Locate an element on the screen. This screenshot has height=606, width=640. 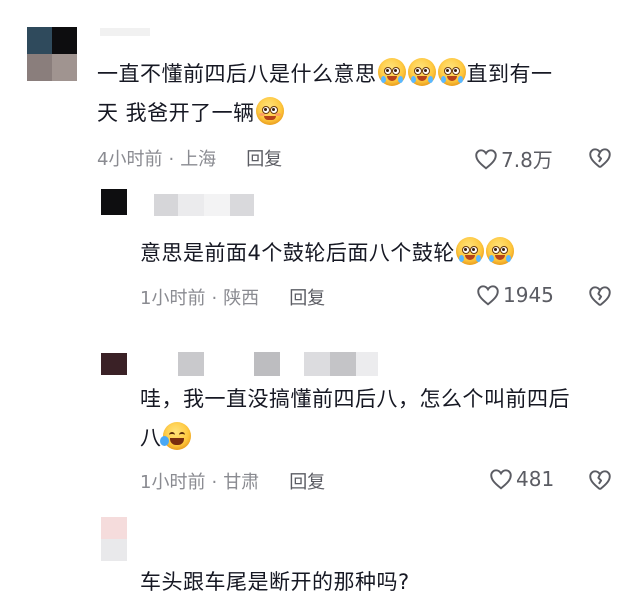
comment-time: 4小时前 is located at coordinates (130, 159).